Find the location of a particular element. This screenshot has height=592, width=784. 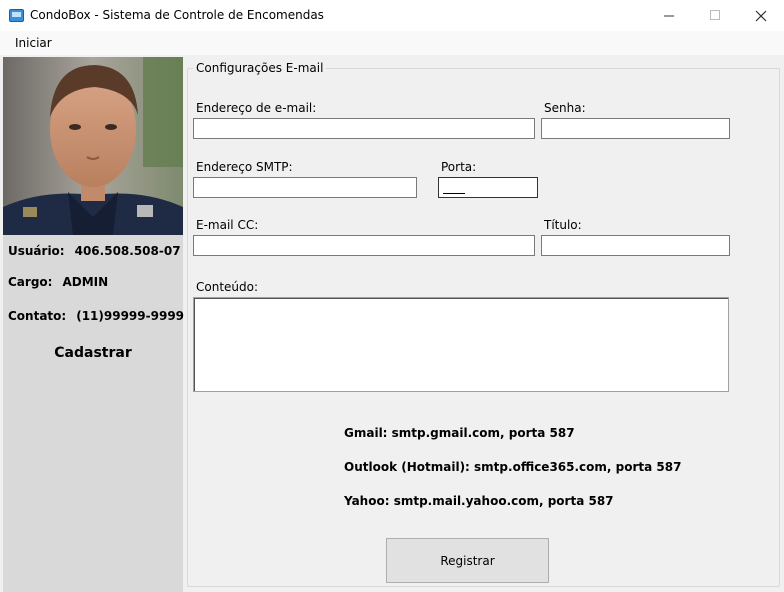

porta-label: Porta: is located at coordinates (459, 167).